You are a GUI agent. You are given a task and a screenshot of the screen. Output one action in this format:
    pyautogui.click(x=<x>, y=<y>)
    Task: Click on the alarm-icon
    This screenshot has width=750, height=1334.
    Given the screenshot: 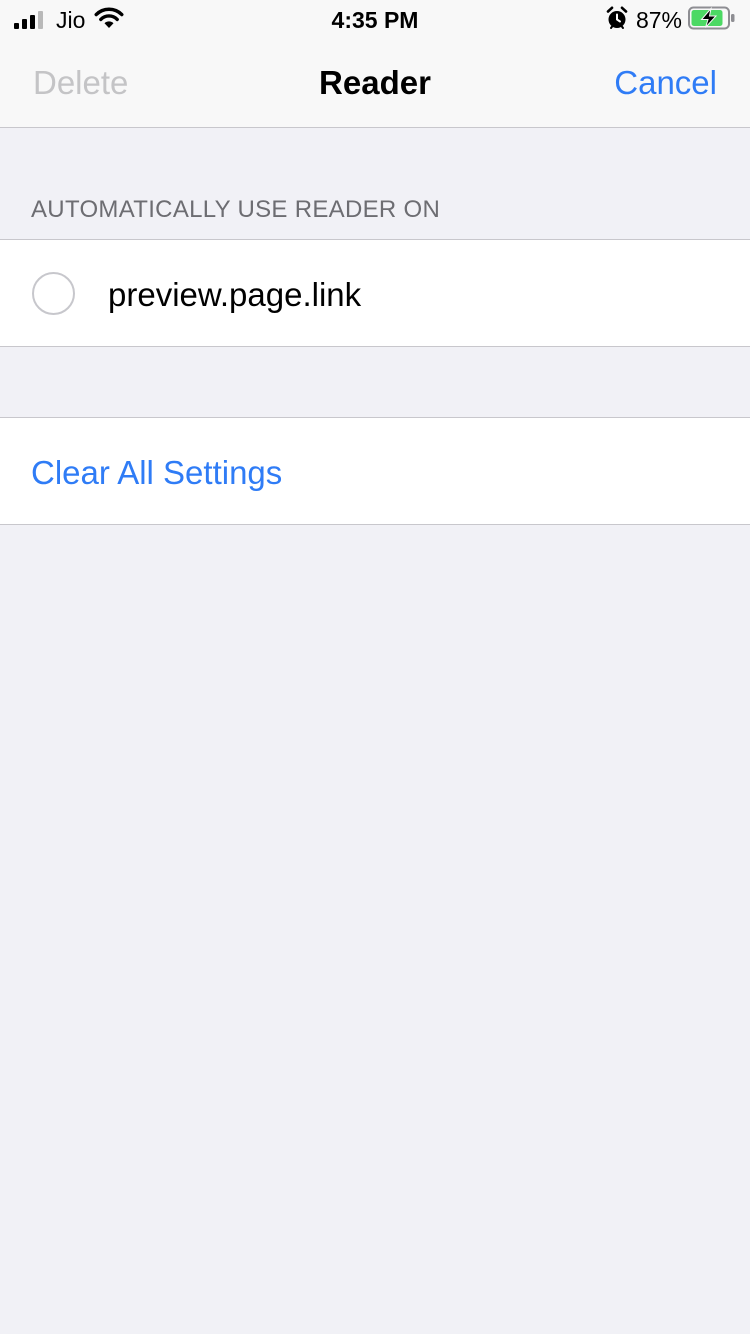 What is the action you would take?
    pyautogui.click(x=617, y=20)
    